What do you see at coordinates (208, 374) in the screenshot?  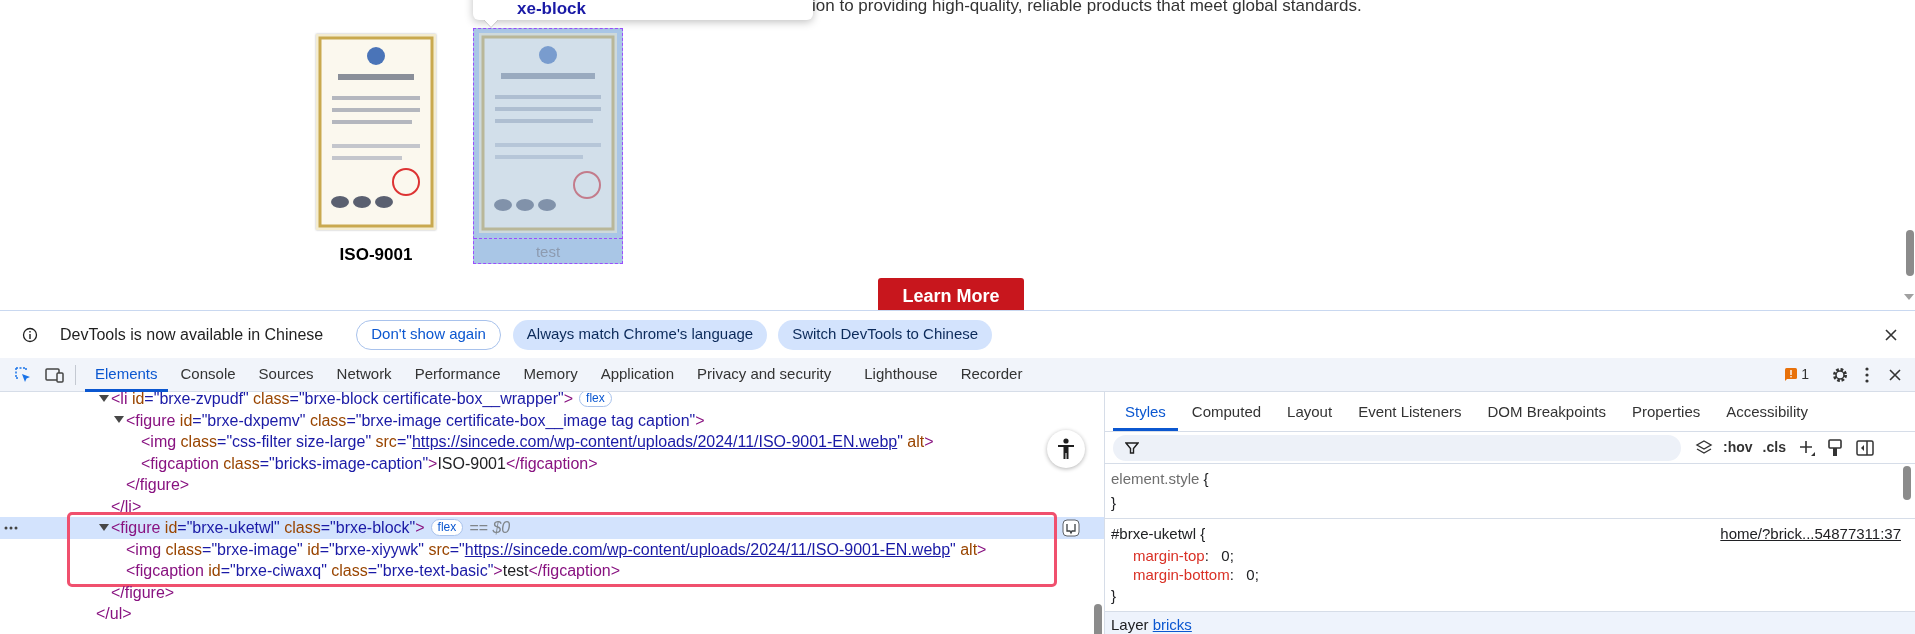 I see `devtools-tab: Console` at bounding box center [208, 374].